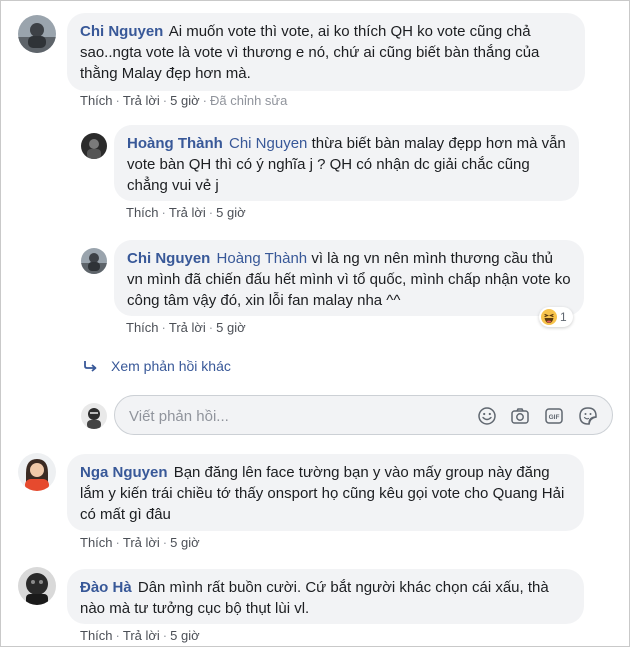 The image size is (630, 647). Describe the element at coordinates (520, 416) in the screenshot. I see `camera-icon` at that location.